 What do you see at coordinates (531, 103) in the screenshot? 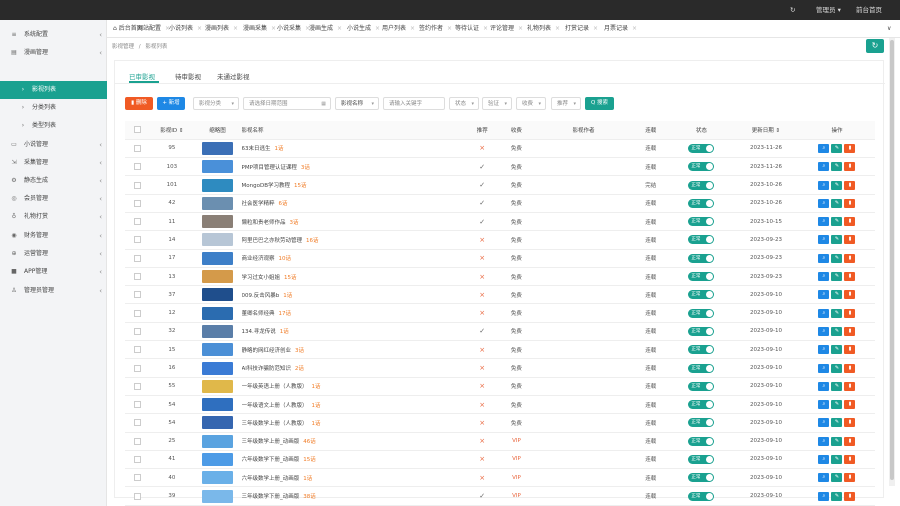
I see `charge-select: 收费 ▾` at bounding box center [531, 103].